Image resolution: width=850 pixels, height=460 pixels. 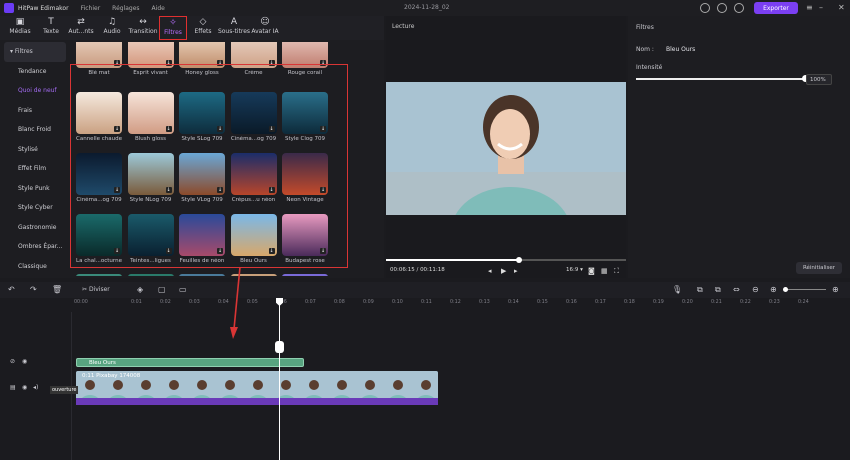 I want to click on menu-aide: Aide, so click(x=158, y=8).